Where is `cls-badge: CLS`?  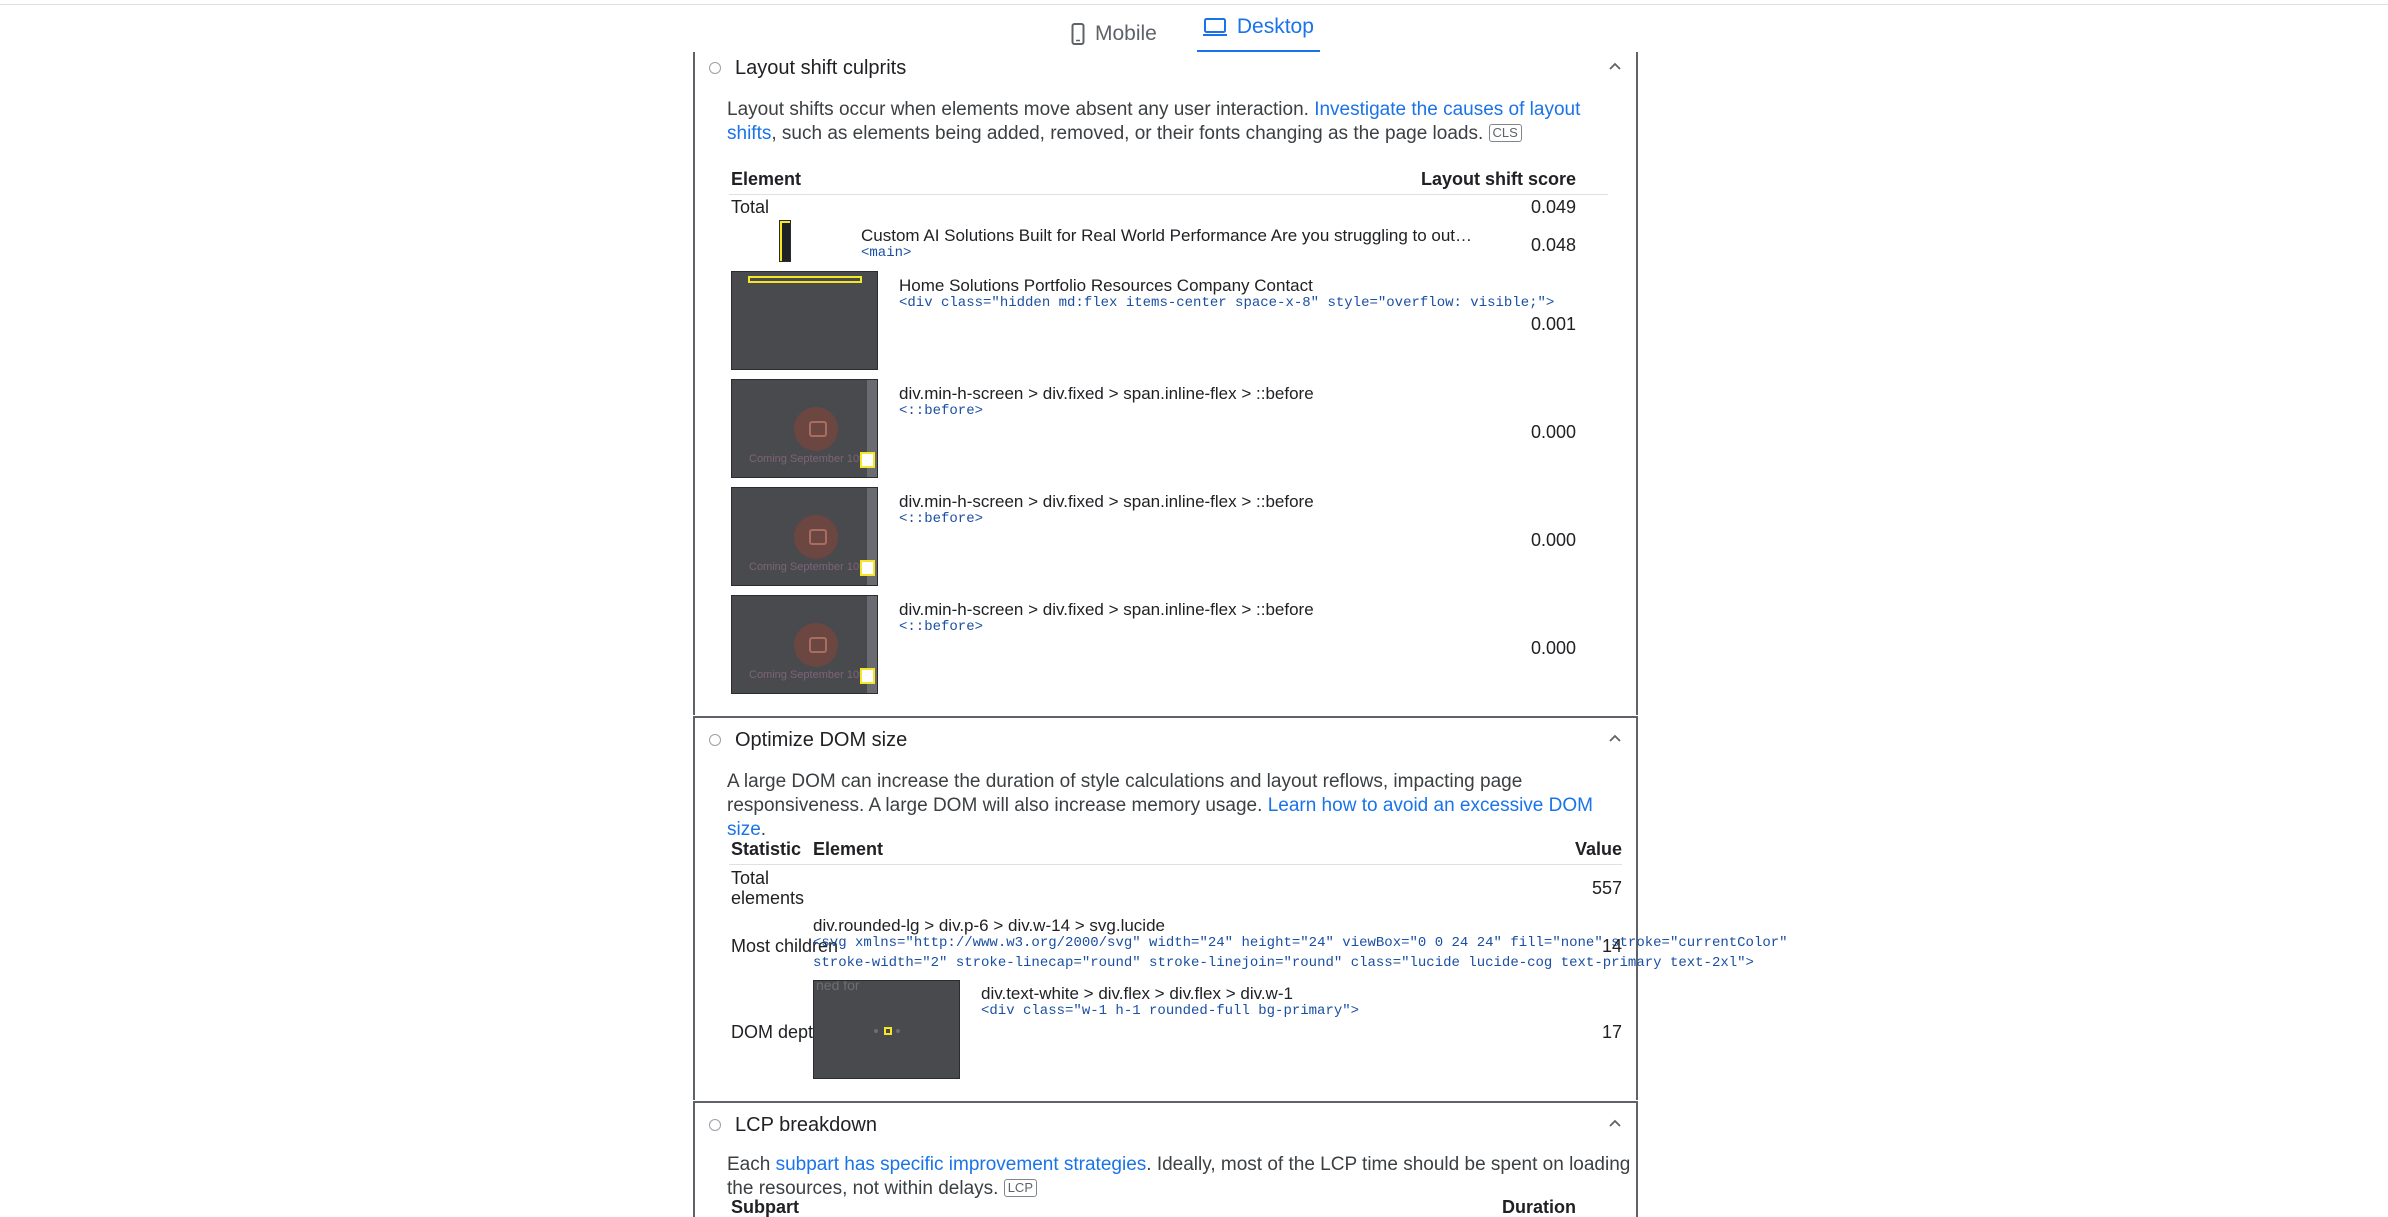
cls-badge: CLS is located at coordinates (1505, 133).